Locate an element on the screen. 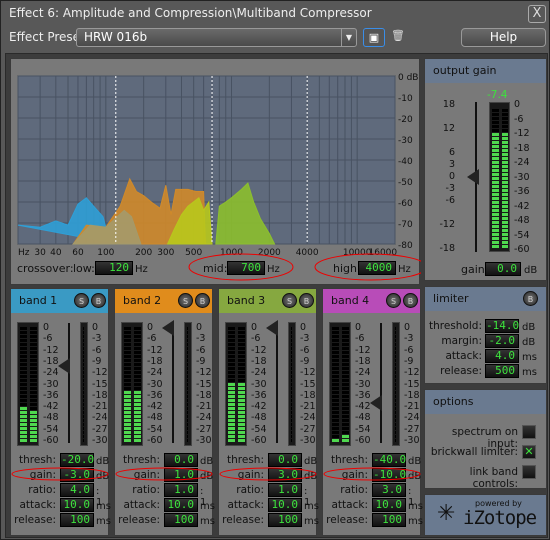 The height and width of the screenshot is (540, 550). limiter-release-input: 500 is located at coordinates (502, 371).